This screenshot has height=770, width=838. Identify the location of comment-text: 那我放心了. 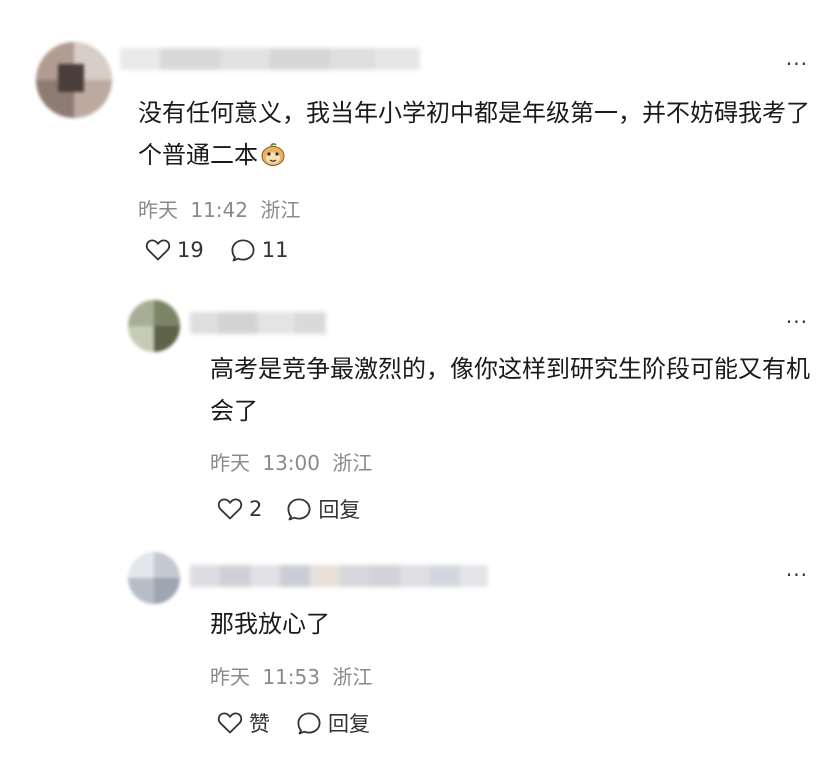
(270, 624).